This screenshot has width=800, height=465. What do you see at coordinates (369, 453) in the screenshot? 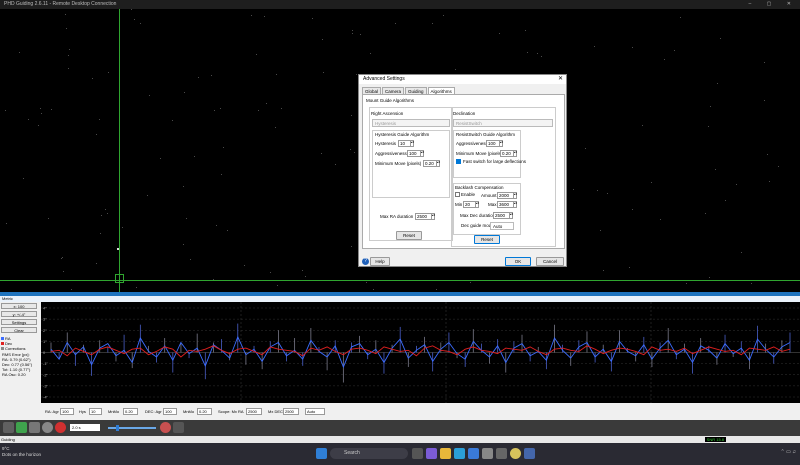
I see `taskbar-search: Search` at bounding box center [369, 453].